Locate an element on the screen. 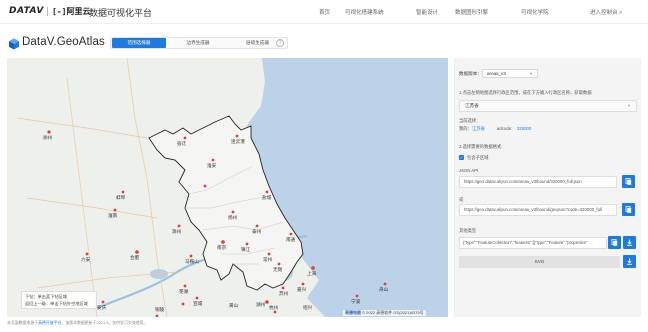 This screenshot has width=648, height=332. data-source-footer: 本页面数据来源于高德开放平台，该版本数据更新于2021.5，仅供学习交流使用。 is located at coordinates (77, 323).